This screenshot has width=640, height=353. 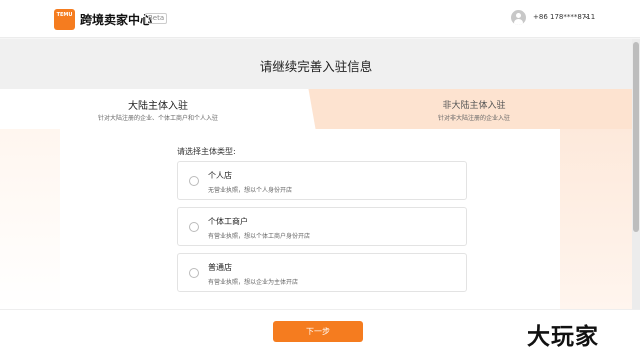 I want to click on option-title: 普通店, so click(x=220, y=267).